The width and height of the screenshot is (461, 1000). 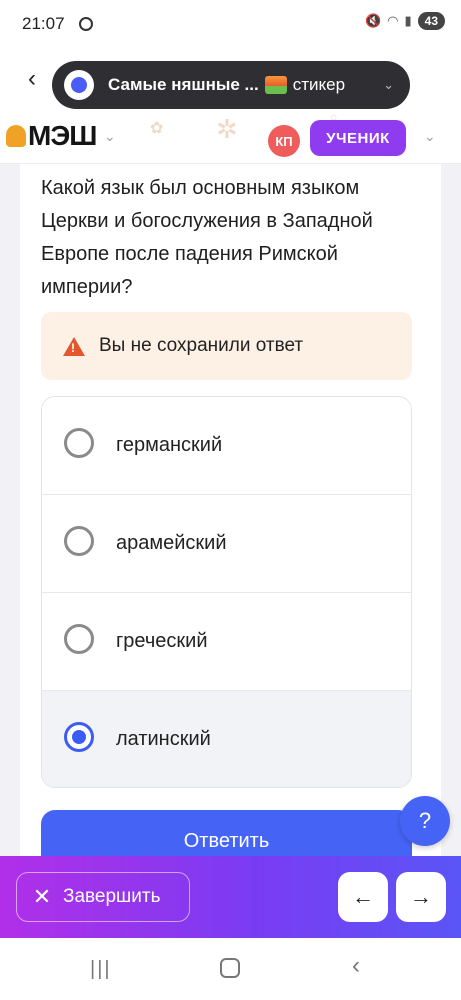 I want to click on decoration-leaf-icon: ✿, so click(x=157, y=128).